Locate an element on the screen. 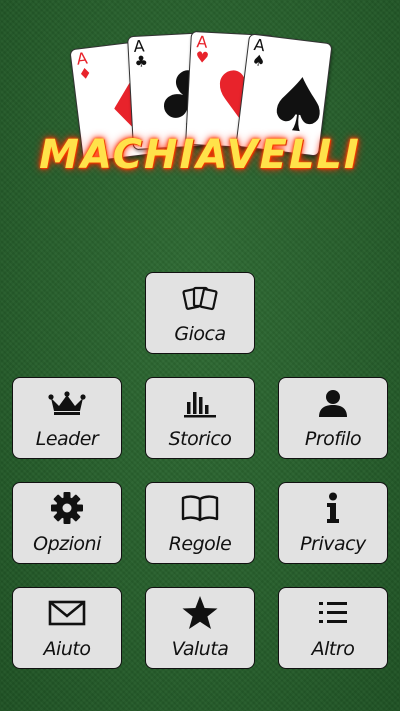 This screenshot has width=400, height=711. rules-label: Regole is located at coordinates (200, 544).